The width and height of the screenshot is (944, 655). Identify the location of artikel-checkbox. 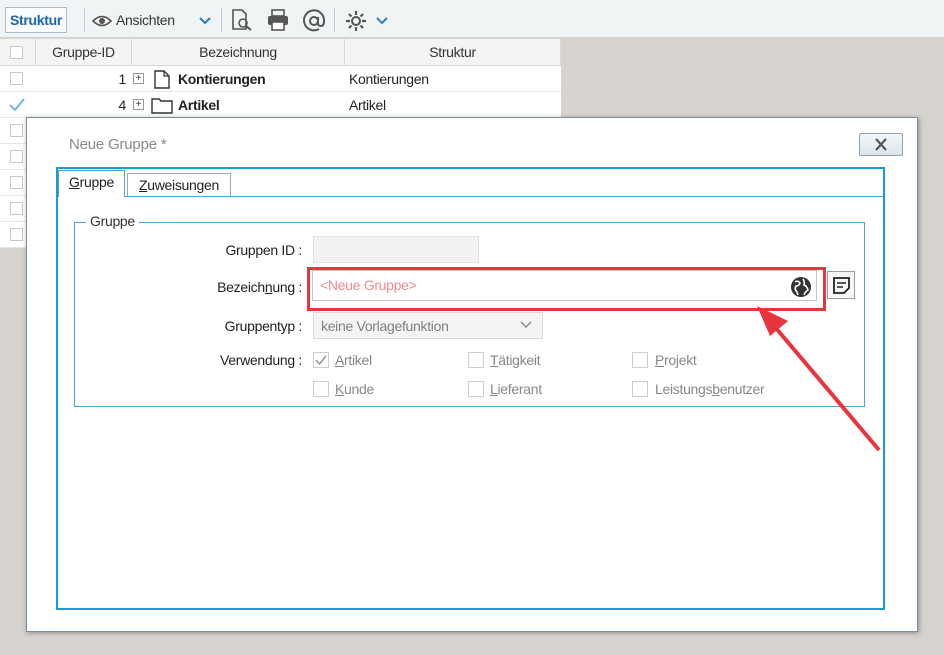
(321, 360).